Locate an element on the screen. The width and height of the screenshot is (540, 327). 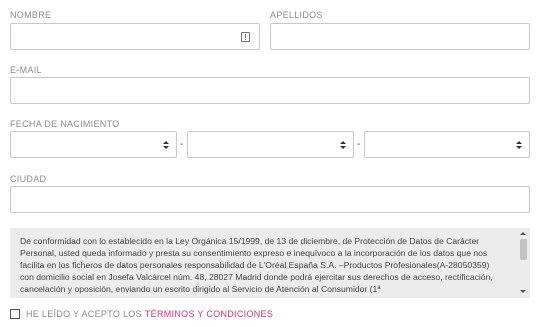
terms-checkbox is located at coordinates (15, 314).